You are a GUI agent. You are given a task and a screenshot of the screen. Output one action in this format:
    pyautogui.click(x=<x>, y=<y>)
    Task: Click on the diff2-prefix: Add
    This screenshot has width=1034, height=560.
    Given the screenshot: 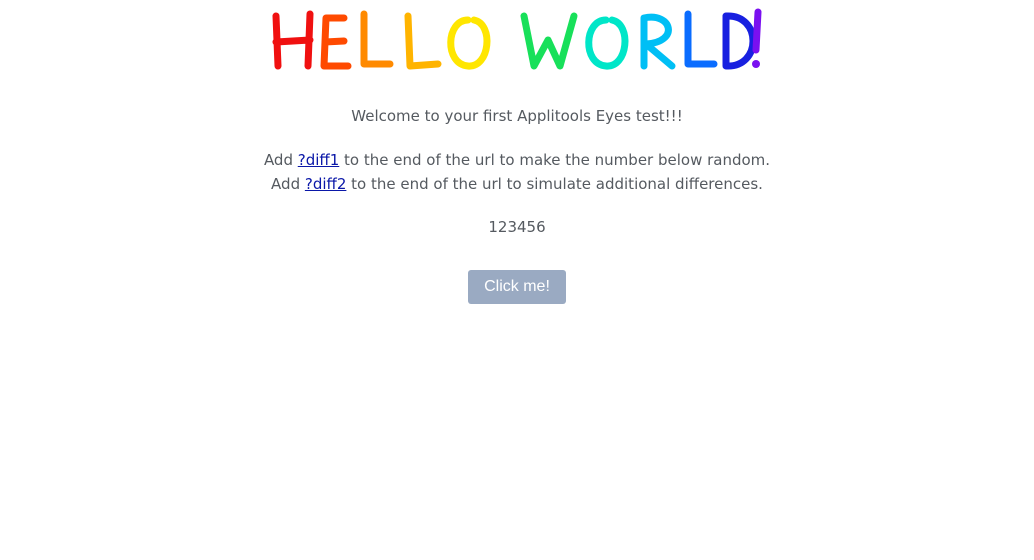 What is the action you would take?
    pyautogui.click(x=288, y=184)
    